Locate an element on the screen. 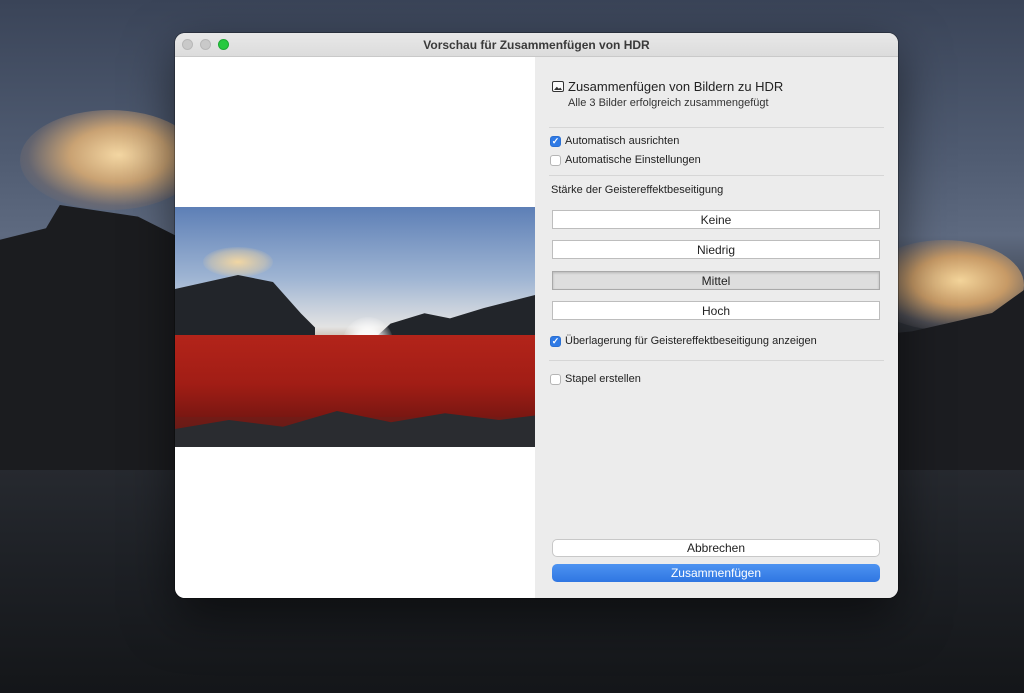  close-window-button is located at coordinates (187, 44).